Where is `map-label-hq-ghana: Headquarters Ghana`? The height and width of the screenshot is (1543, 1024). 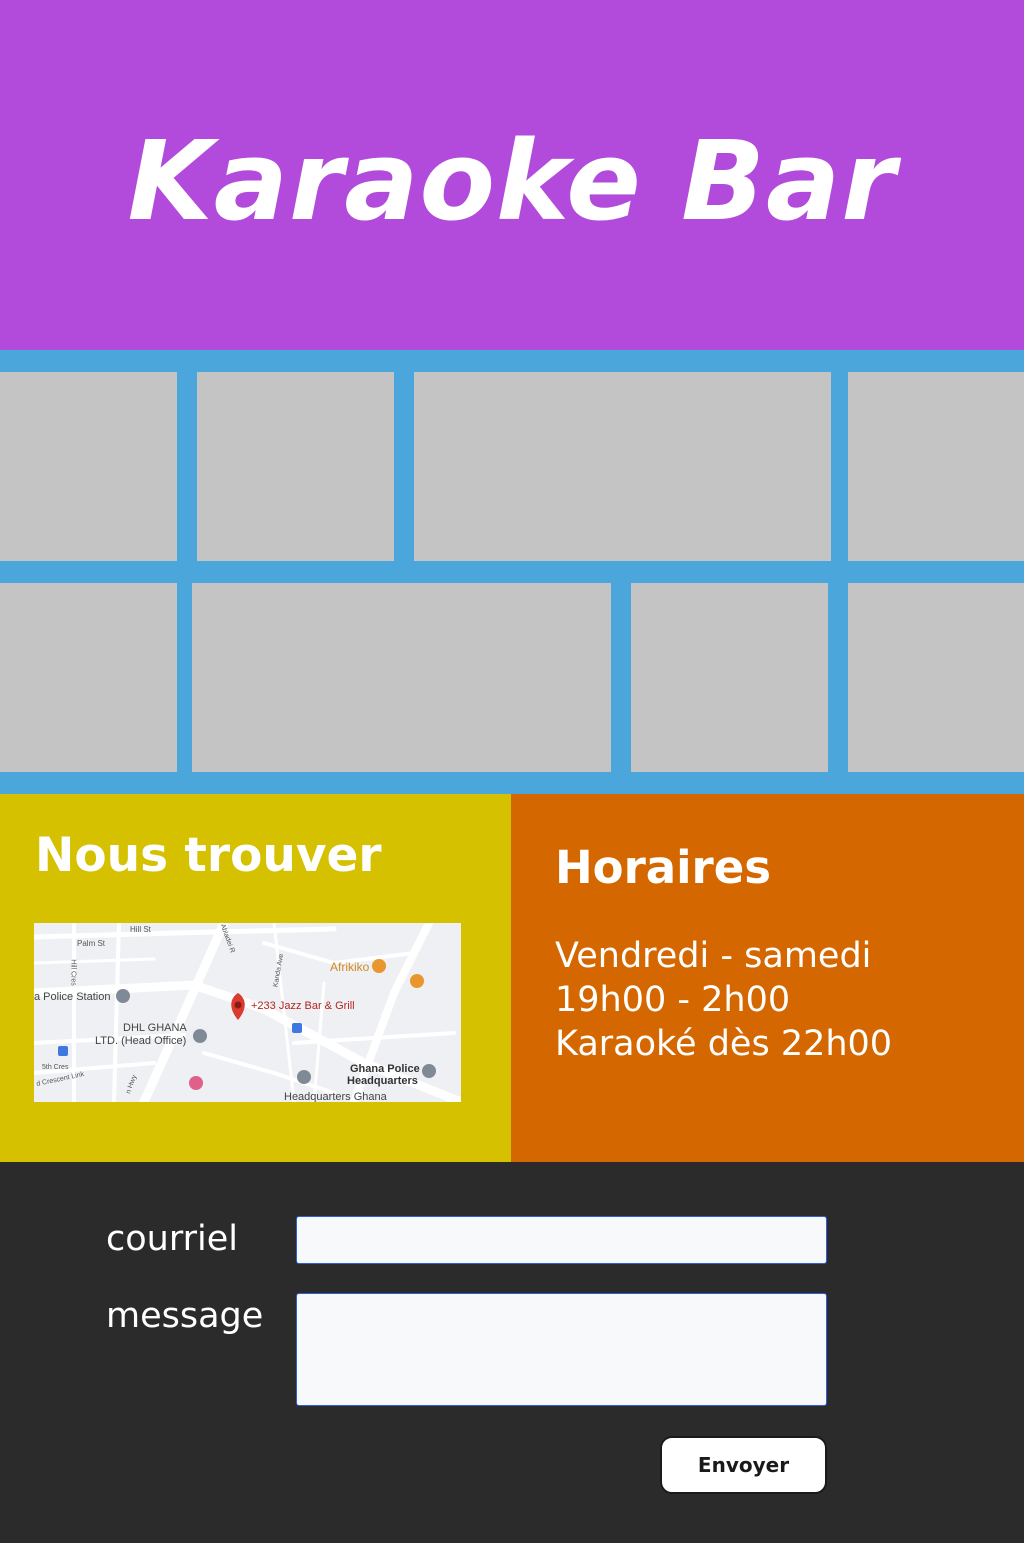
map-label-hq-ghana: Headquarters Ghana is located at coordinates (335, 1096).